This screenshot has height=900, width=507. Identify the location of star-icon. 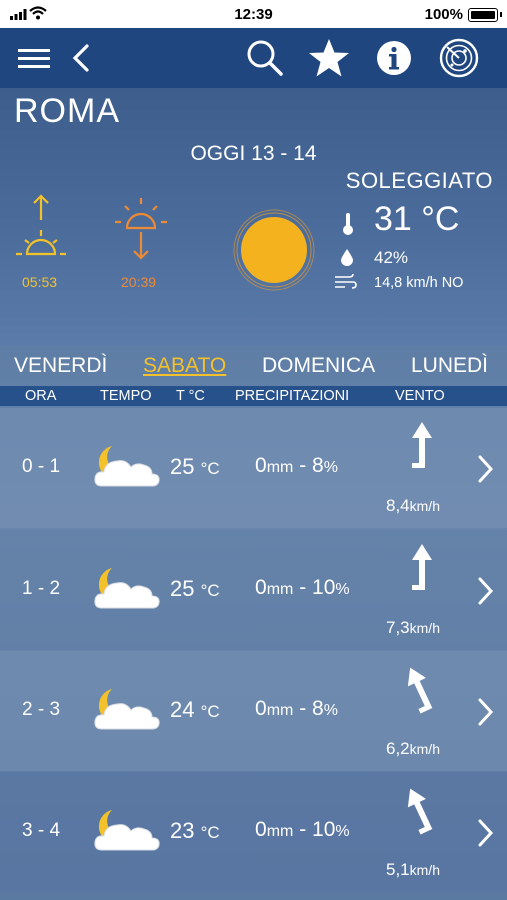
(329, 58).